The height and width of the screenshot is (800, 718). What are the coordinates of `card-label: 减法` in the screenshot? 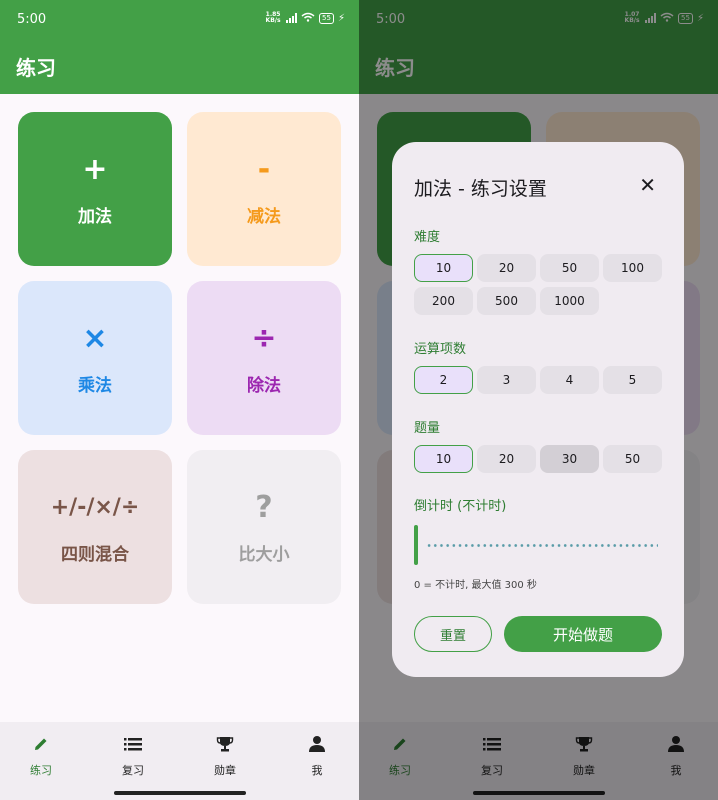 It's located at (264, 216).